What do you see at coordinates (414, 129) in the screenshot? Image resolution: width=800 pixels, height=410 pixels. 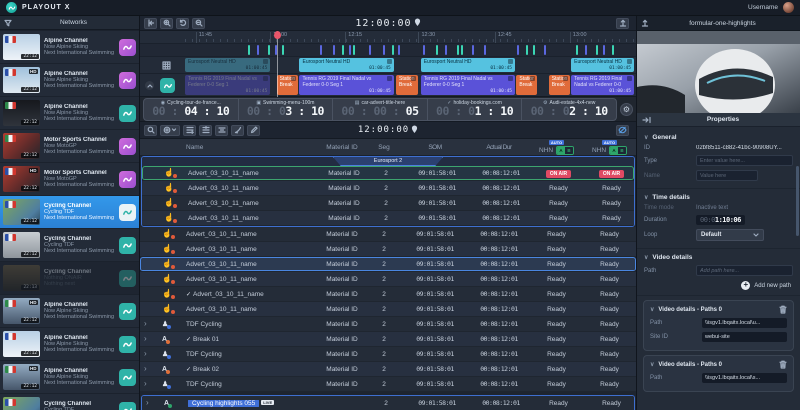 I see `locate-pin-icon` at bounding box center [414, 129].